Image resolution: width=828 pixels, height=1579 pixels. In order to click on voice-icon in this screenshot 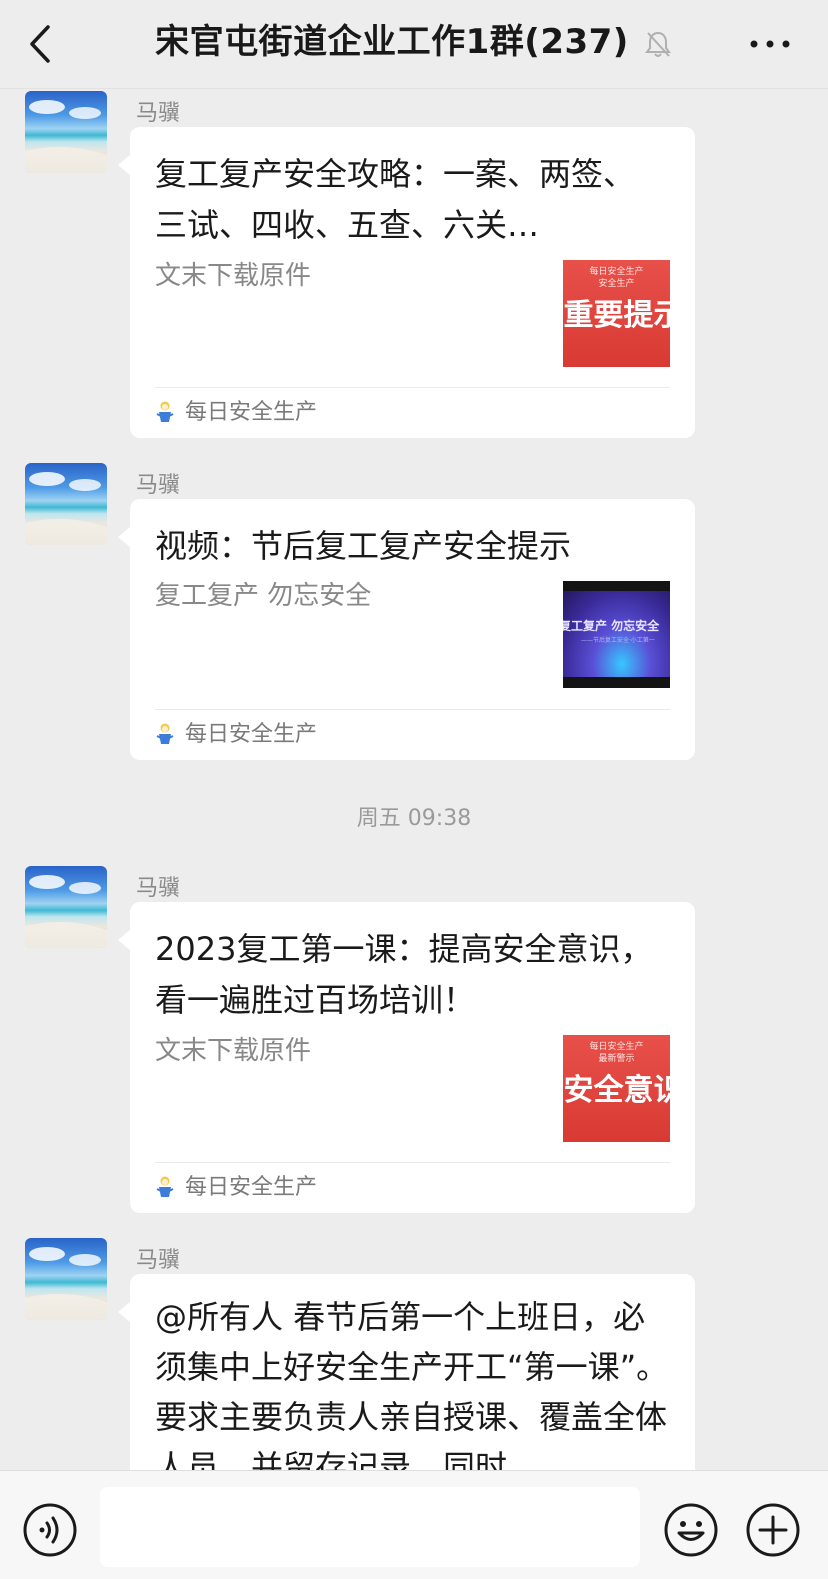, I will do `click(50, 1530)`.